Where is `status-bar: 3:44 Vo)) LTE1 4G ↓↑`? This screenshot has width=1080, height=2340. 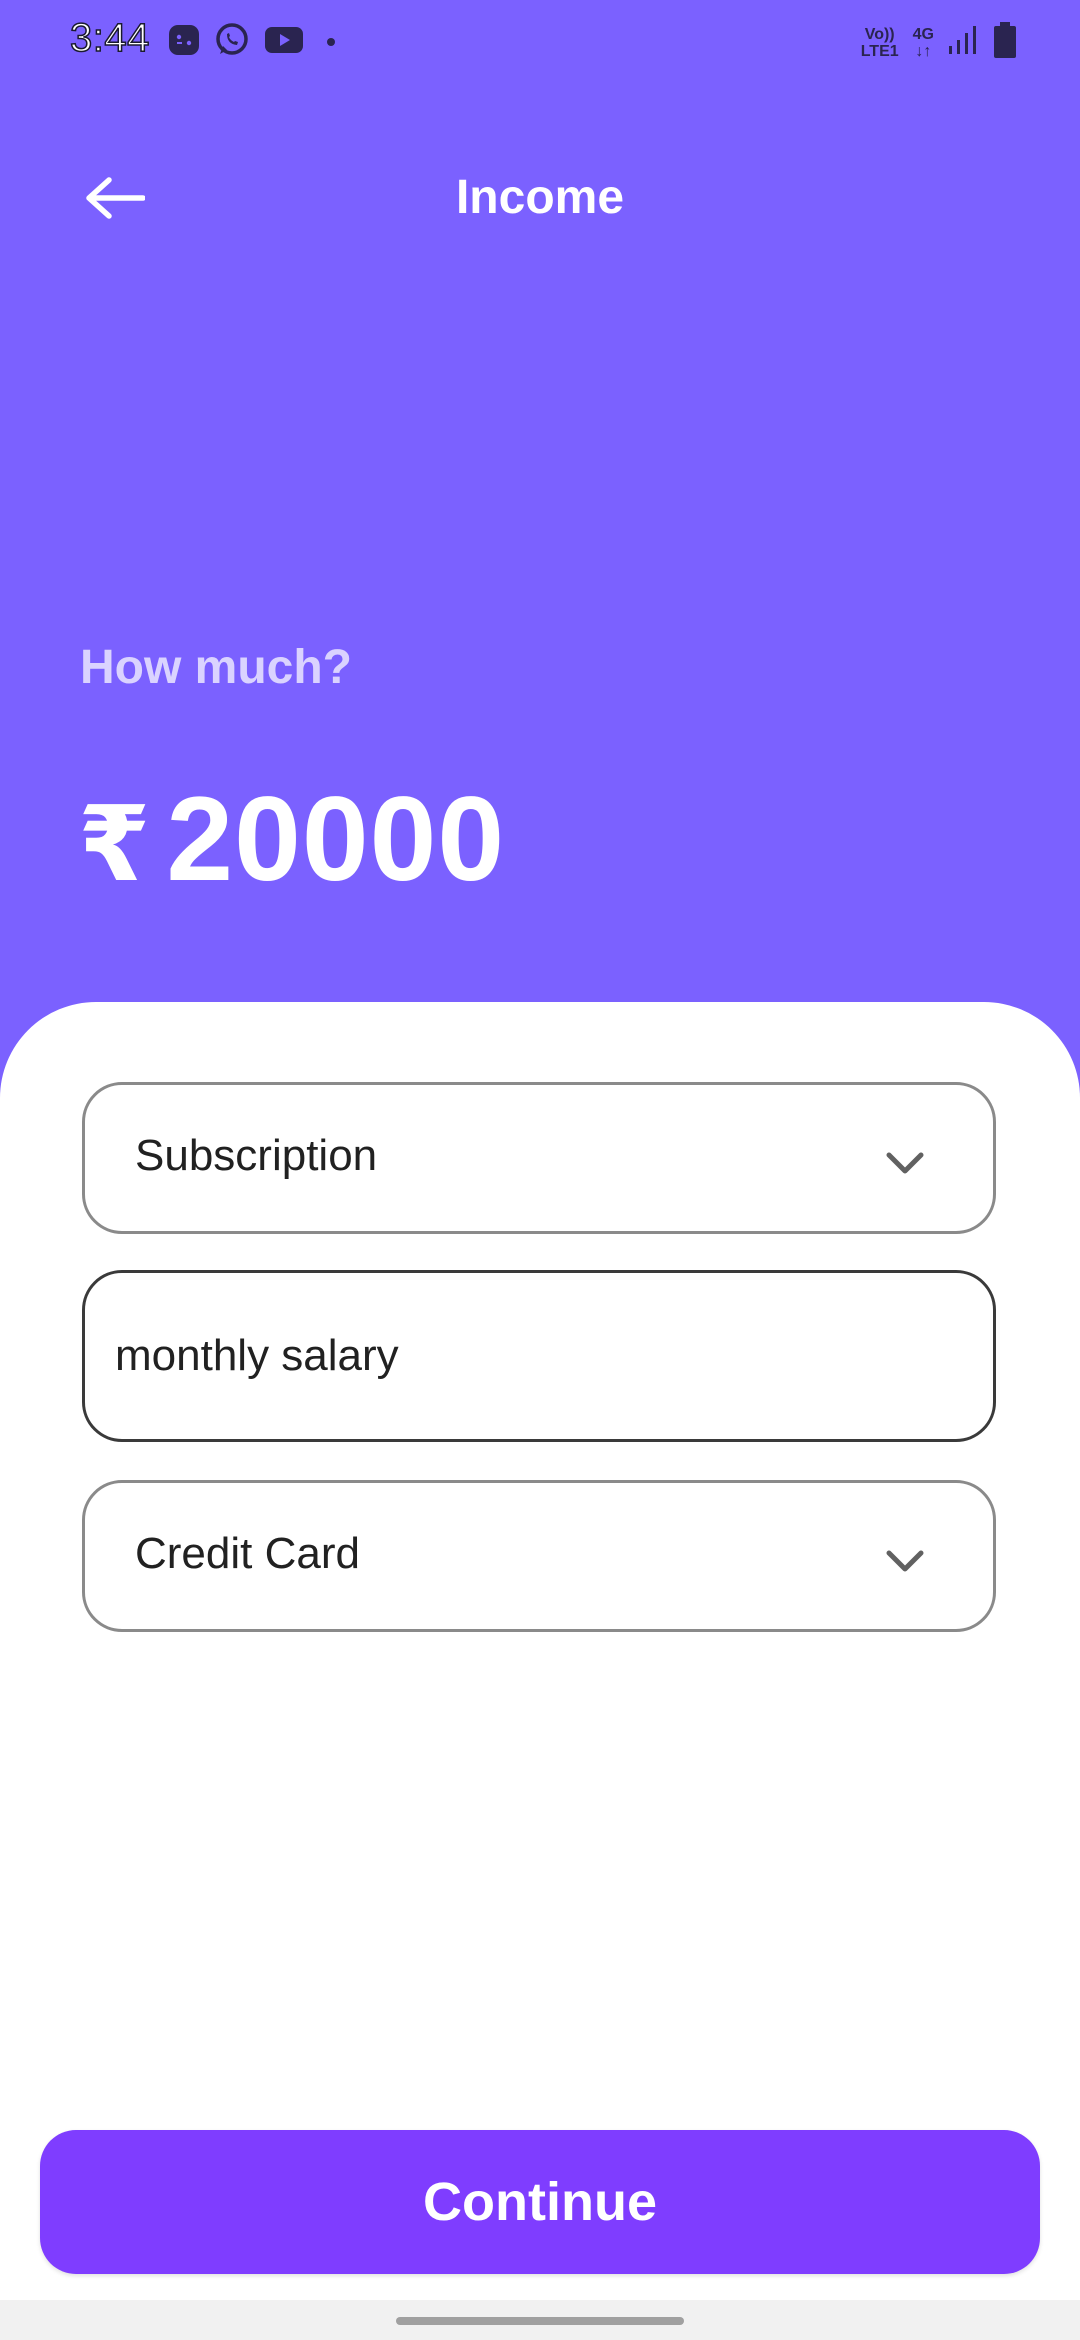 status-bar: 3:44 Vo)) LTE1 4G ↓↑ is located at coordinates (540, 42).